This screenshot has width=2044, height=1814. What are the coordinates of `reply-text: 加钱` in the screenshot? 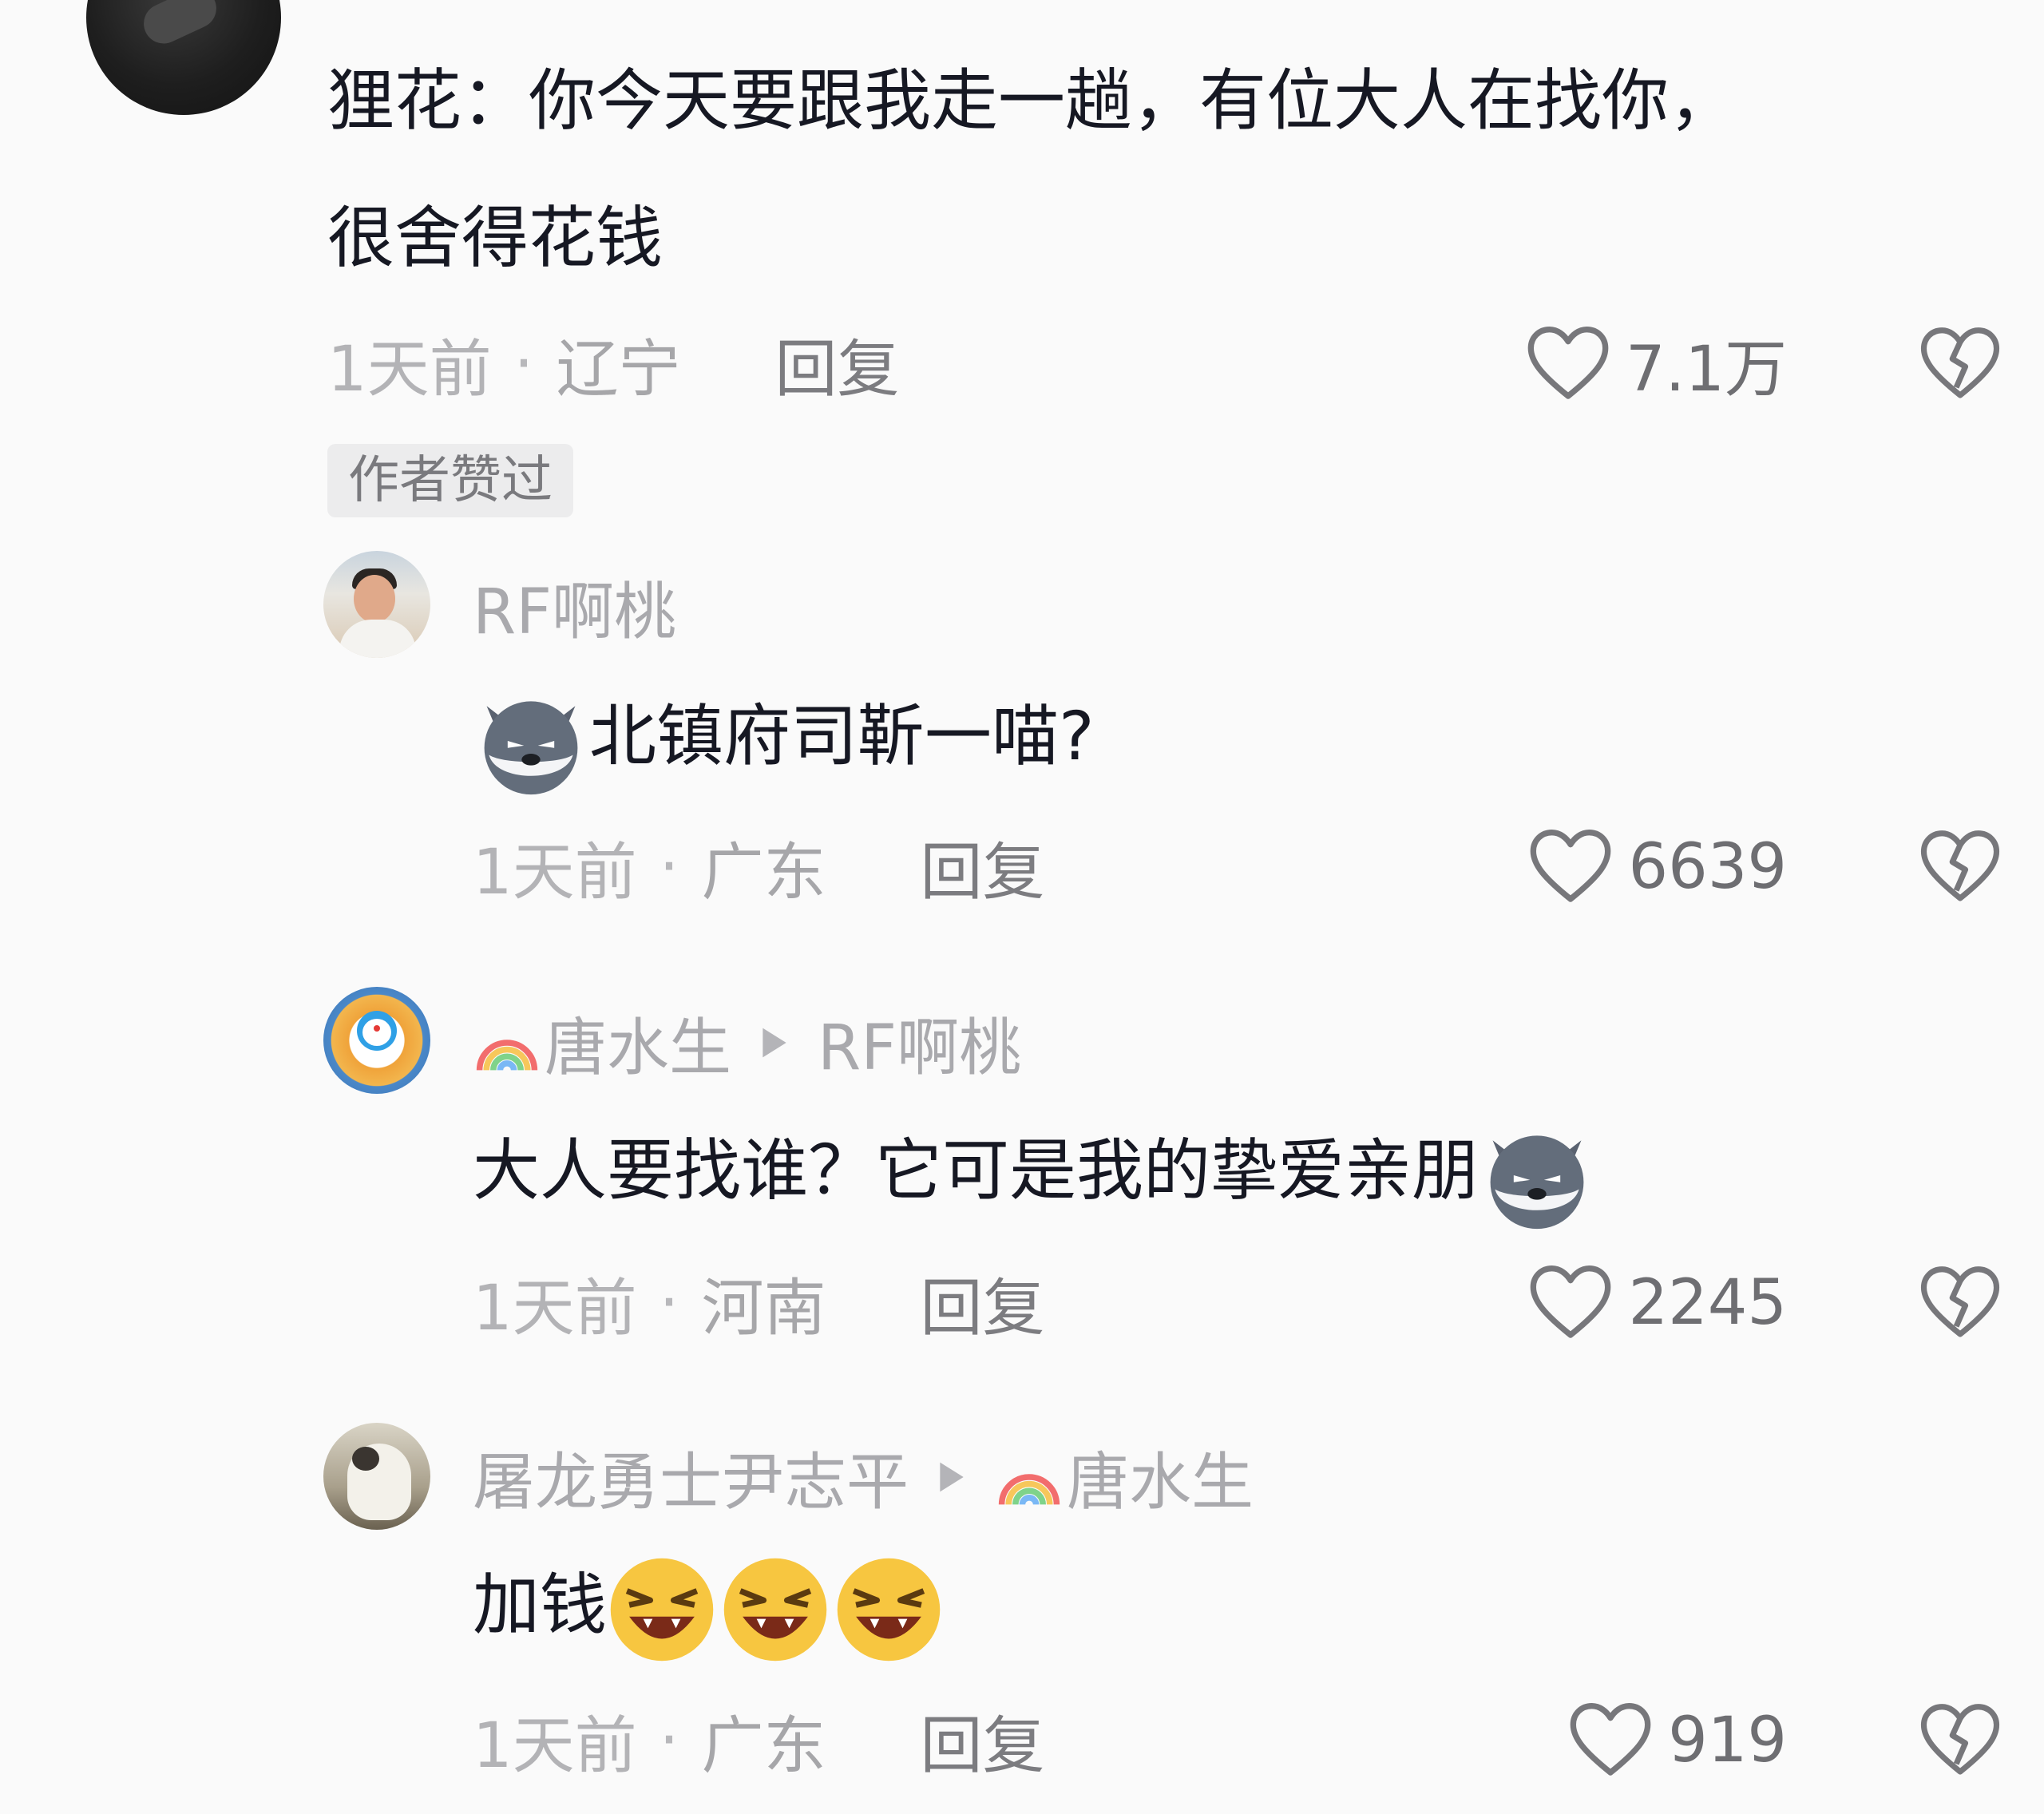 It's located at (710, 1604).